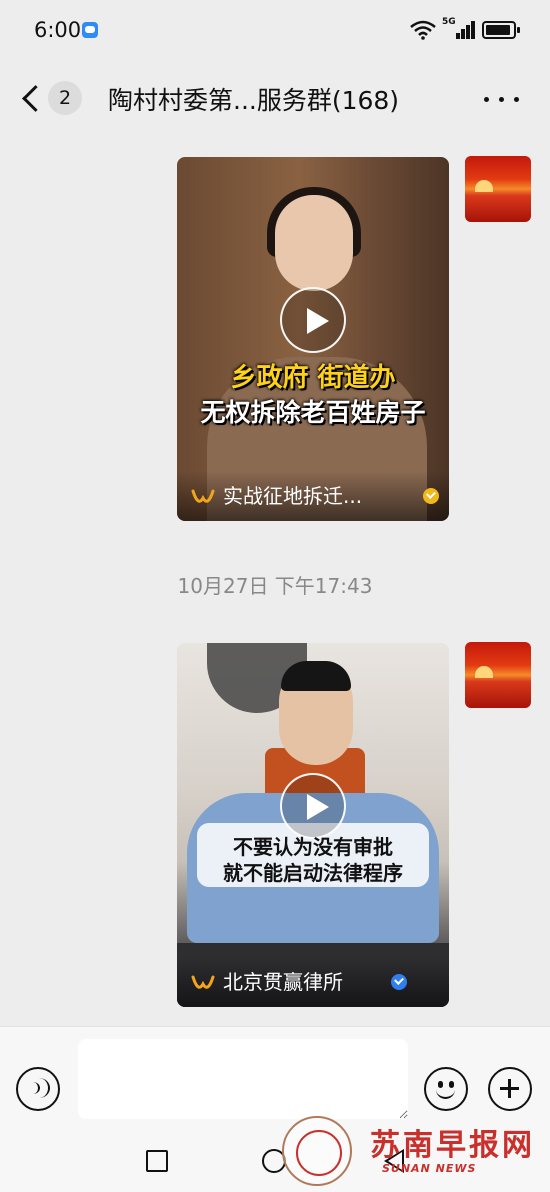 The width and height of the screenshot is (550, 1192). I want to click on watermark: 苏南早报网 SUNAN NEWS, so click(413, 1148).